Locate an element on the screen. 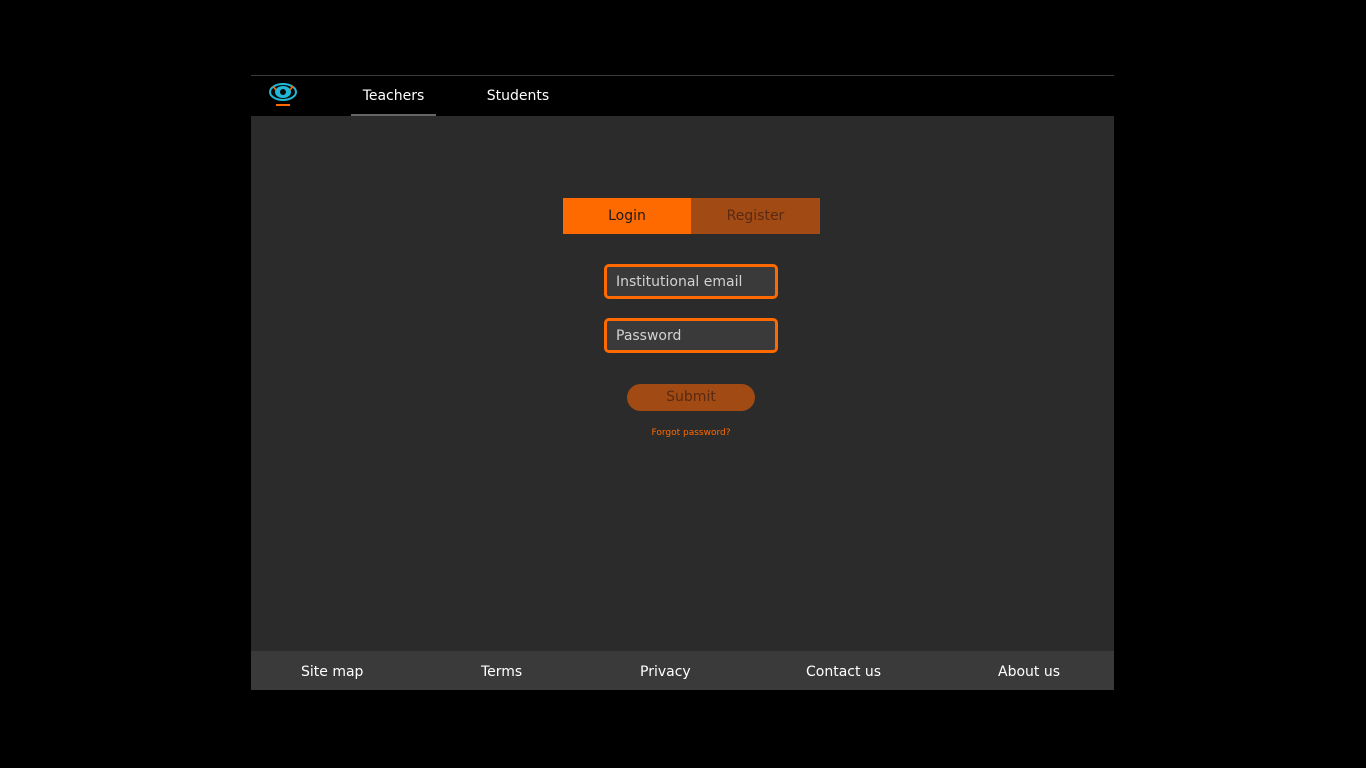 Image resolution: width=1366 pixels, height=768 pixels. tab-students: Students is located at coordinates (518, 96).